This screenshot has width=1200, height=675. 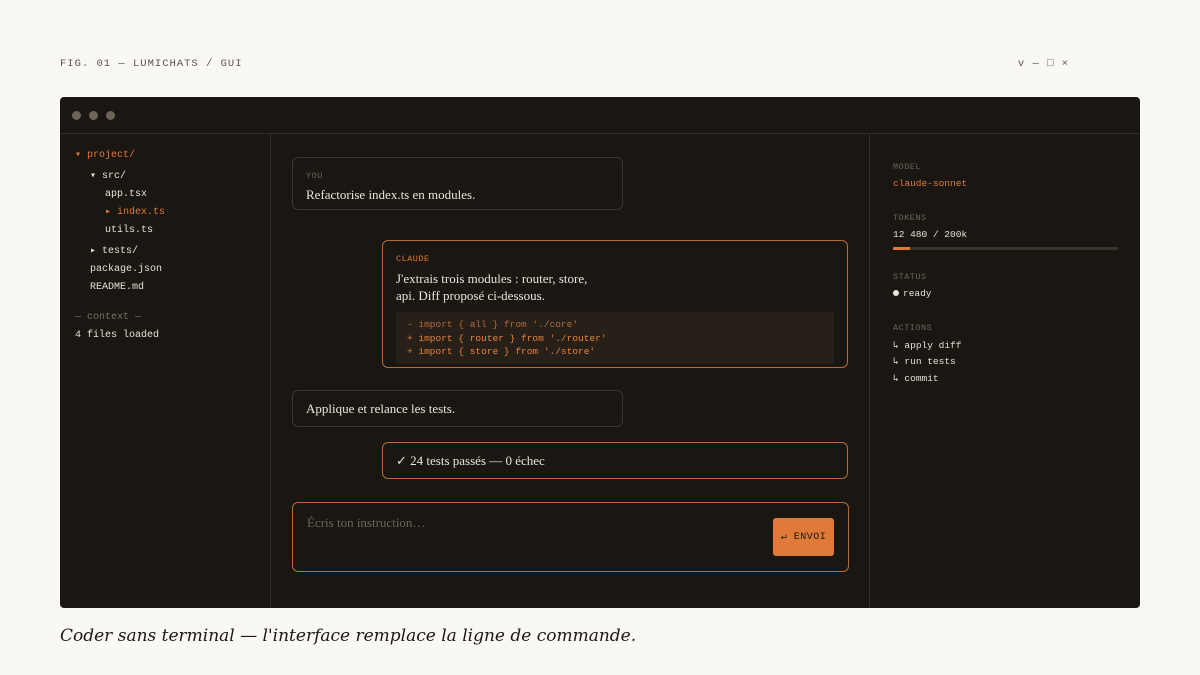 I want to click on tree-item-index-ts: ▸ index.ts, so click(x=165, y=213).